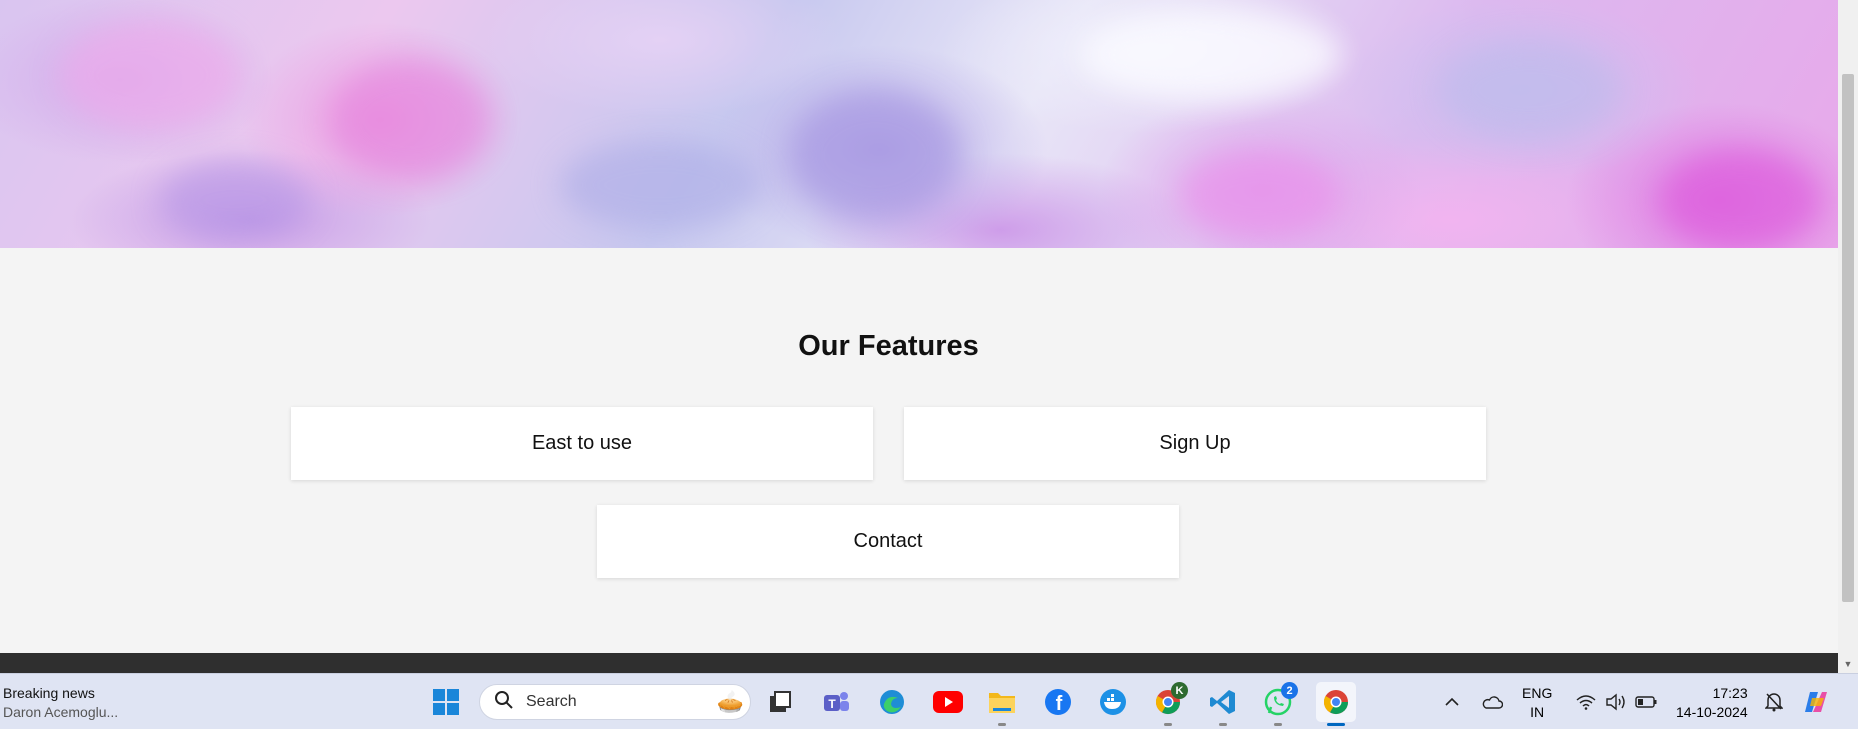 This screenshot has width=1858, height=729. I want to click on scrollbar-thumb, so click(1848, 338).